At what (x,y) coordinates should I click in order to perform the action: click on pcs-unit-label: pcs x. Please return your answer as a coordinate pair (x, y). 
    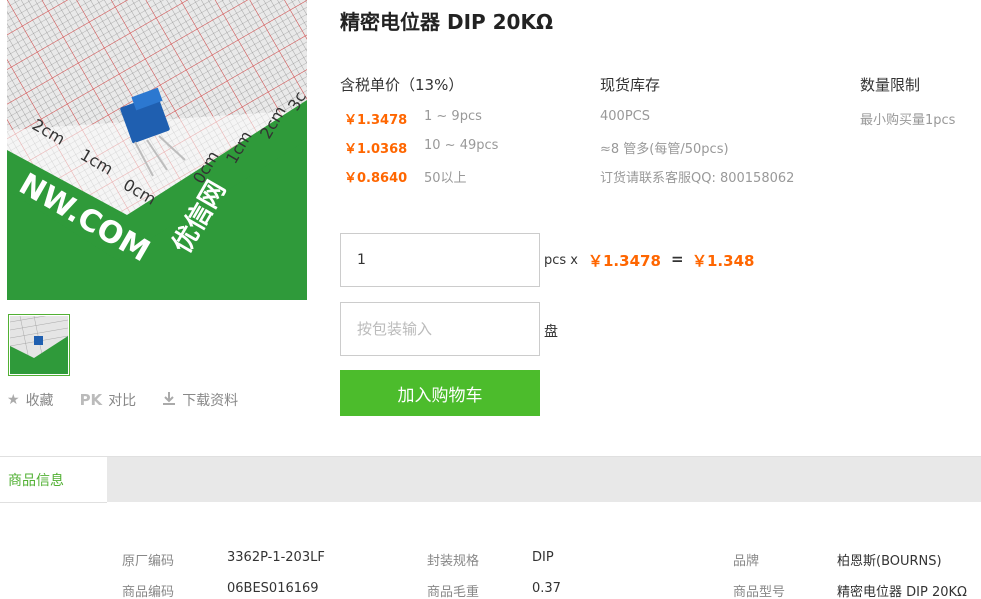
    Looking at the image, I should click on (561, 260).